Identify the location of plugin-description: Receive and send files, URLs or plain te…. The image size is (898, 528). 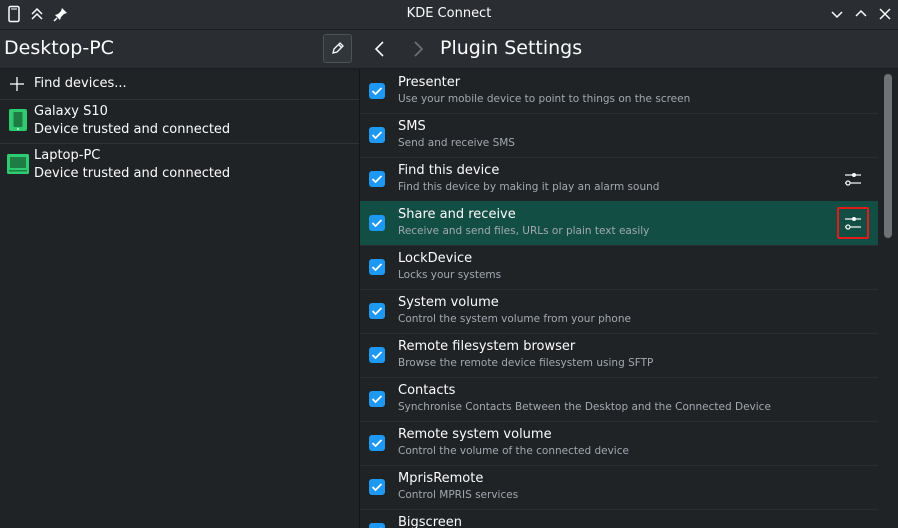
(524, 231).